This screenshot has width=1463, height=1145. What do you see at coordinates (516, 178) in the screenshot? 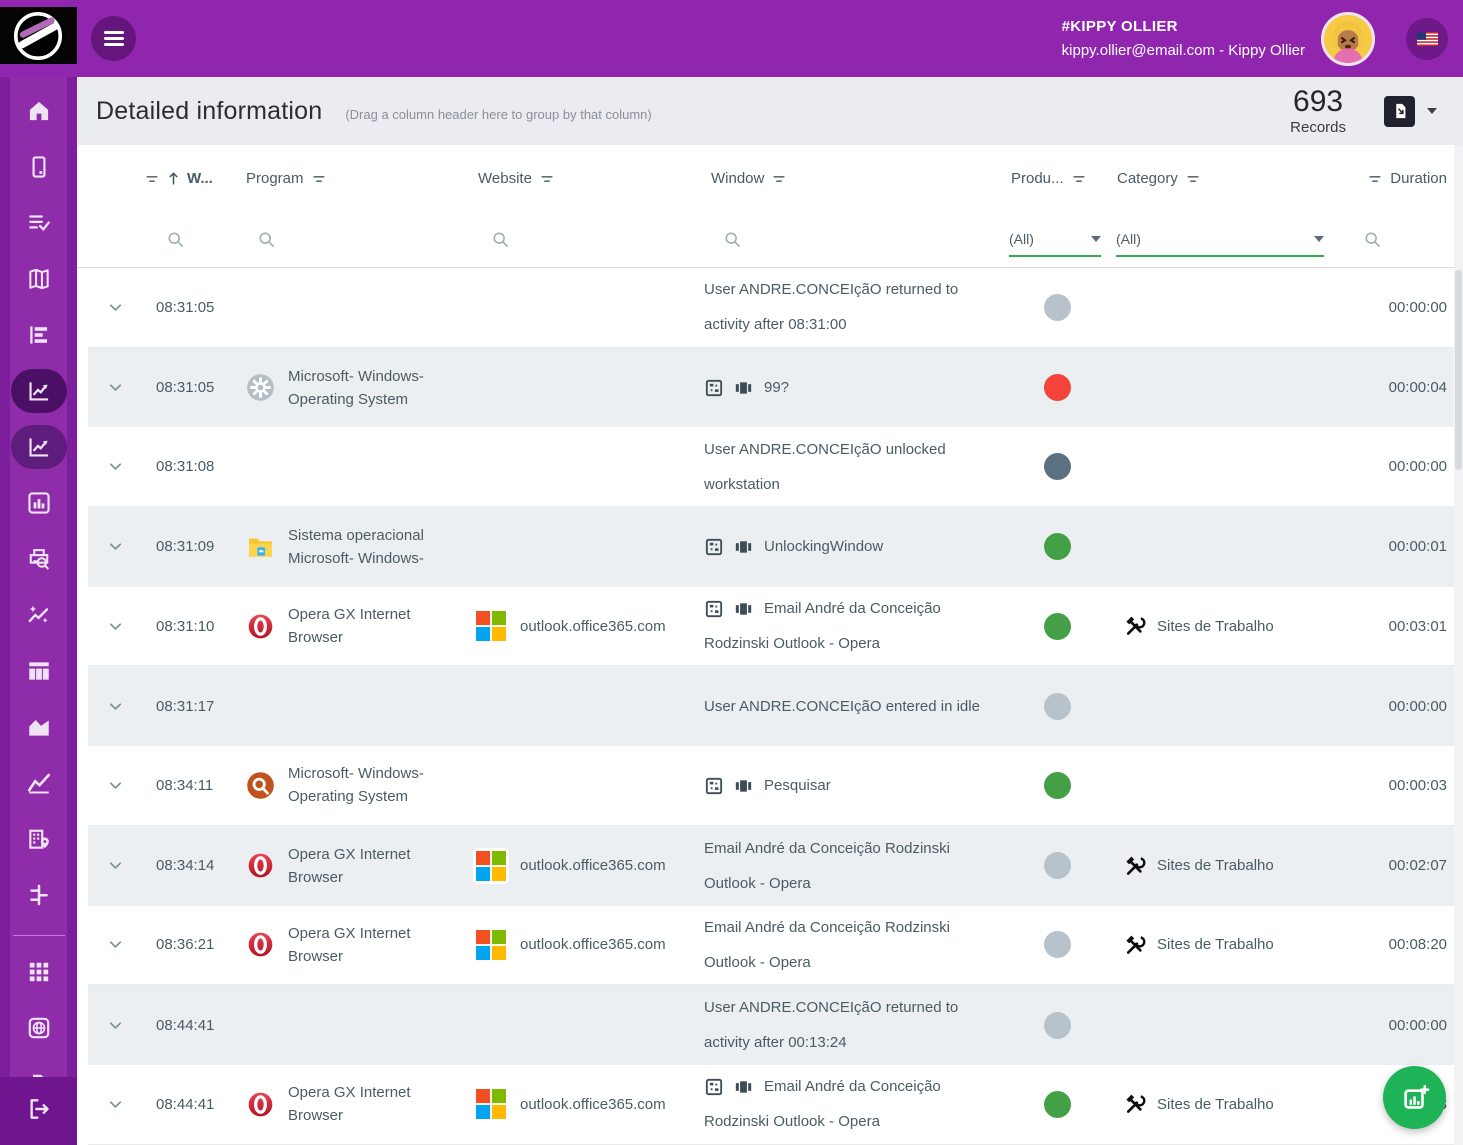
I see `column-header-website: Website` at bounding box center [516, 178].